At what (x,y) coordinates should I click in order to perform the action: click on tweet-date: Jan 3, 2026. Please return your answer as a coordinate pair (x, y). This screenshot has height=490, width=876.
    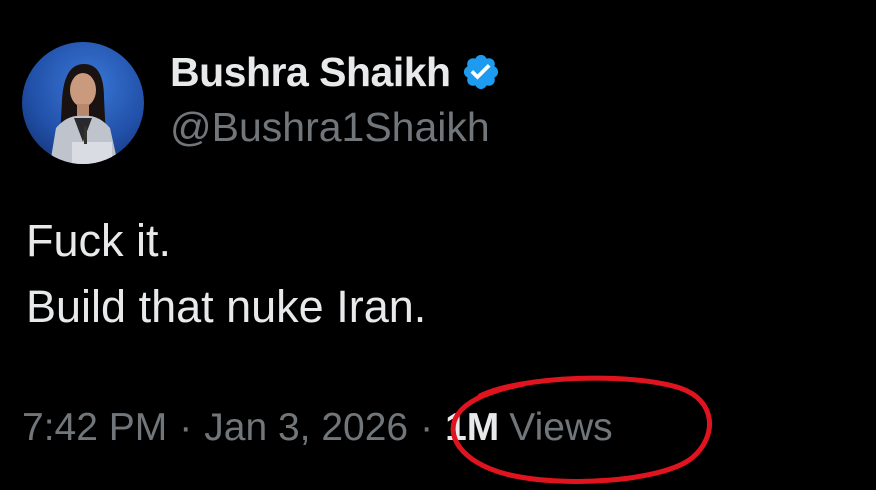
    Looking at the image, I should click on (306, 428).